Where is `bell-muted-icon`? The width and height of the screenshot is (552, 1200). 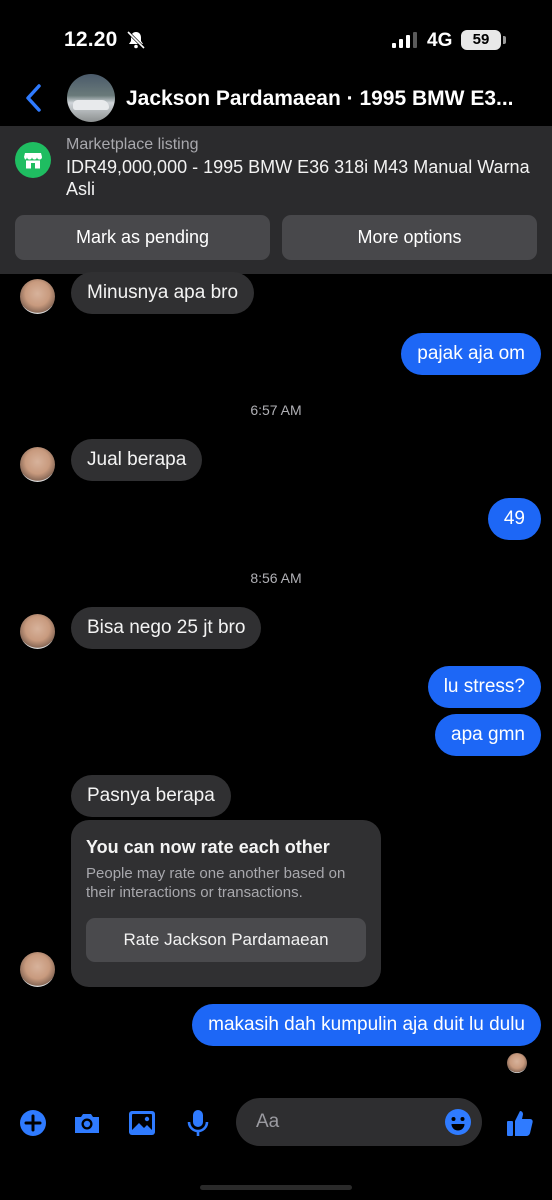 bell-muted-icon is located at coordinates (136, 40).